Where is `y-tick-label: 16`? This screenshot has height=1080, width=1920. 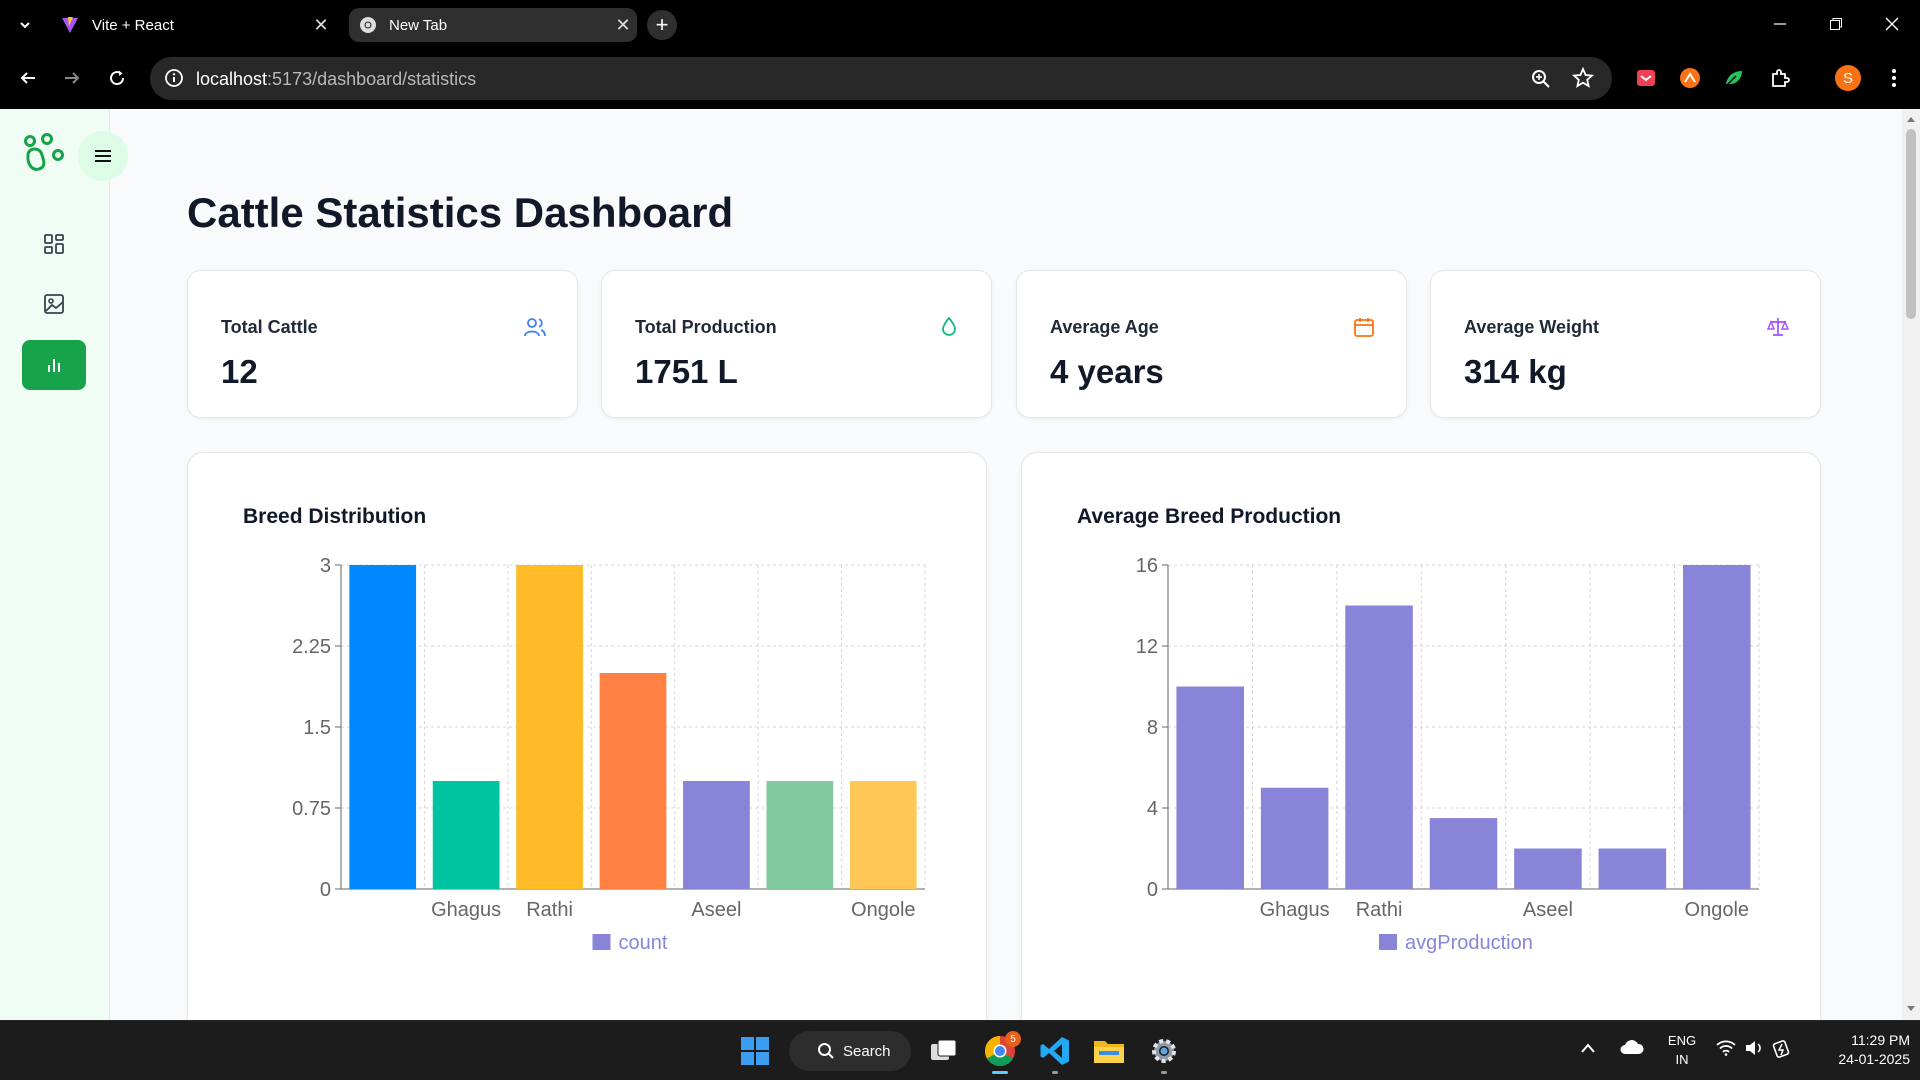 y-tick-label: 16 is located at coordinates (1147, 566).